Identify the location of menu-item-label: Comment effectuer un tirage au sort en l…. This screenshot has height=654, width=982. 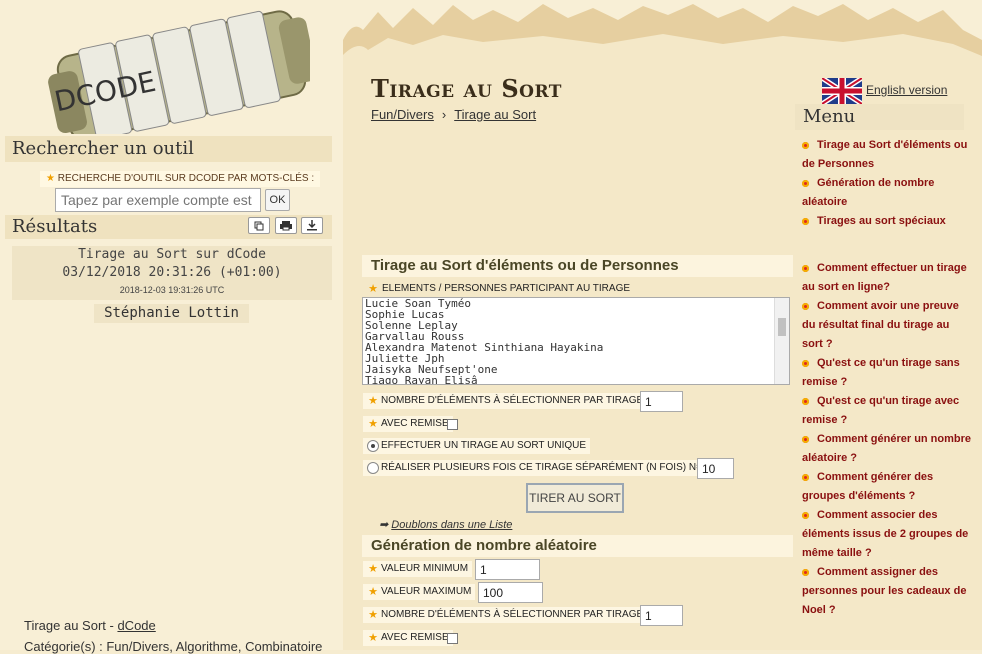
(884, 277).